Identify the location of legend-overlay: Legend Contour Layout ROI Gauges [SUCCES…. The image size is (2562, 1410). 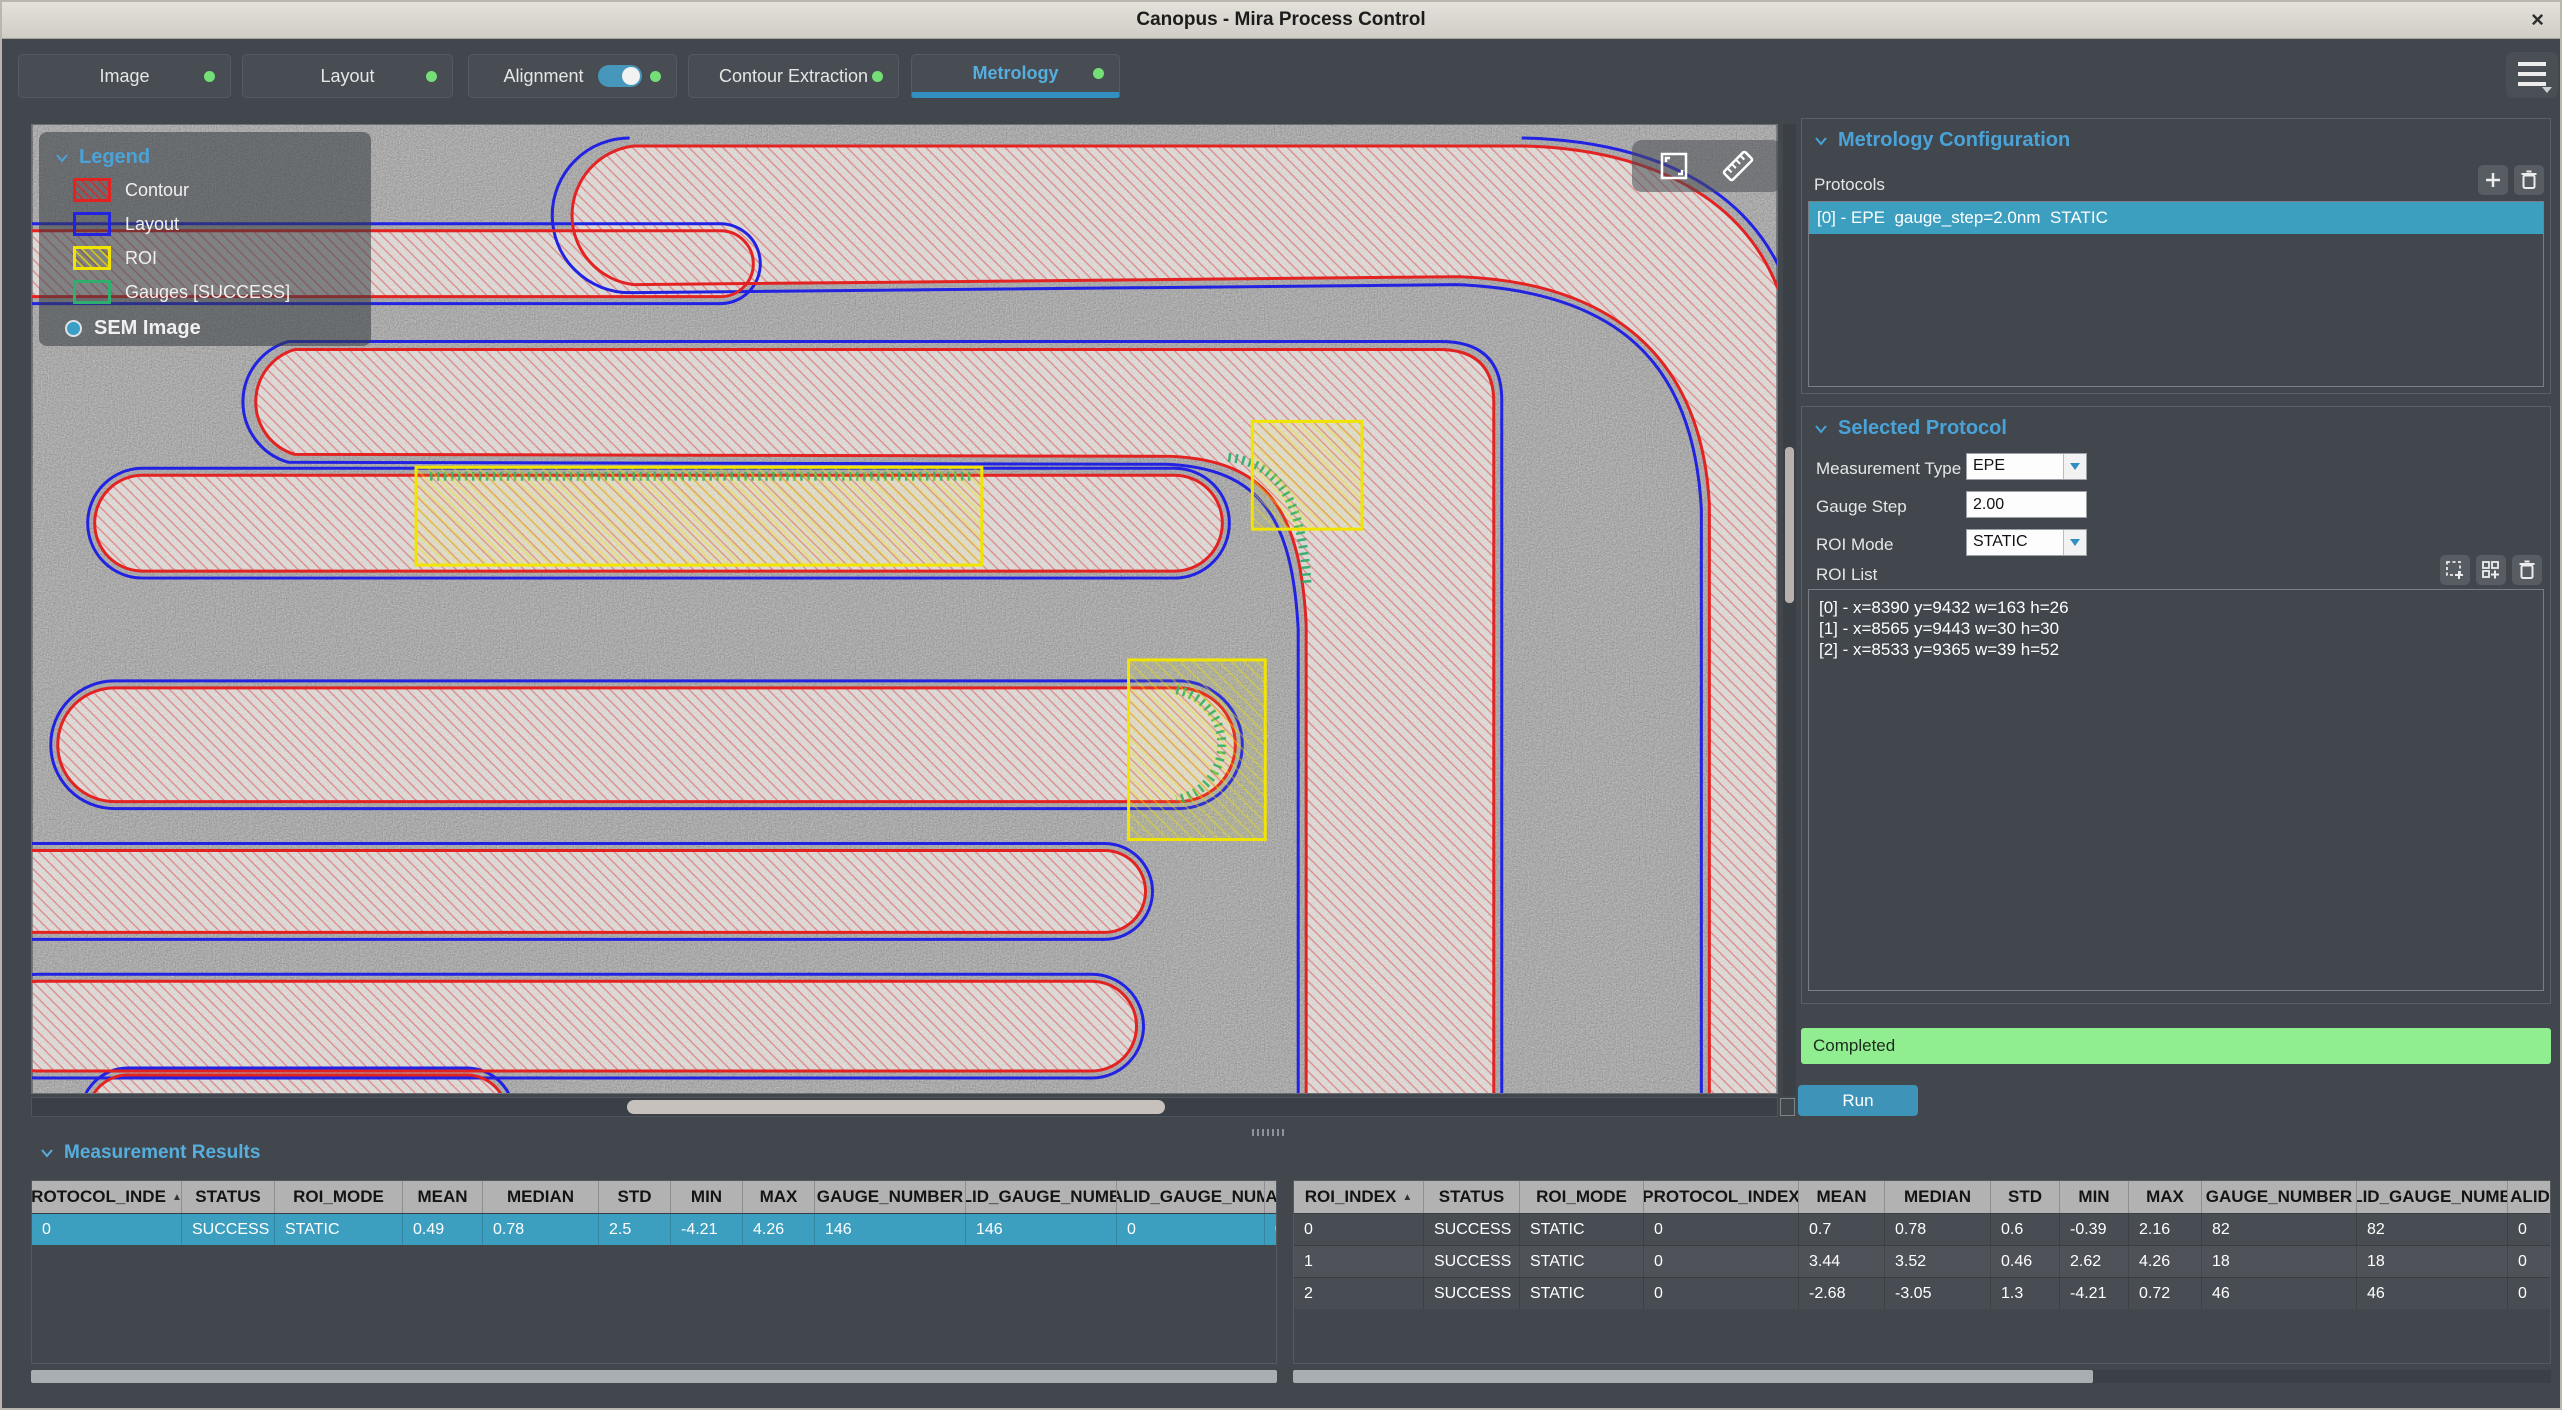
(205, 239).